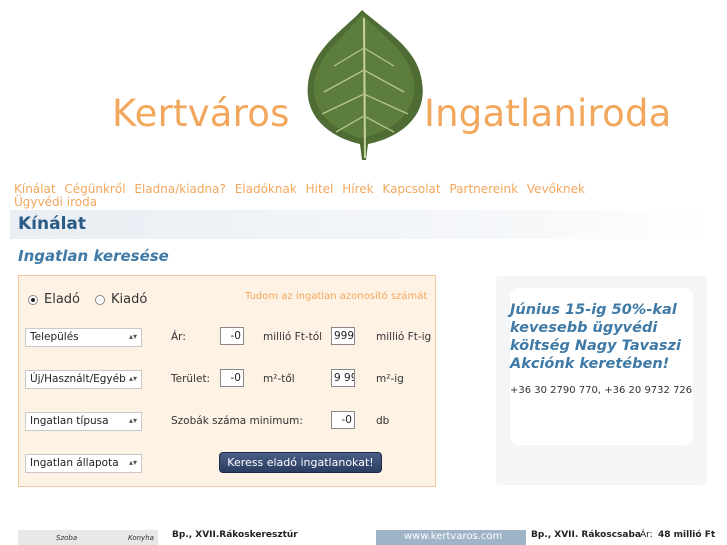 The width and height of the screenshot is (727, 545). What do you see at coordinates (293, 337) in the screenshot?
I see `price-from-unit: millió Ft-tól` at bounding box center [293, 337].